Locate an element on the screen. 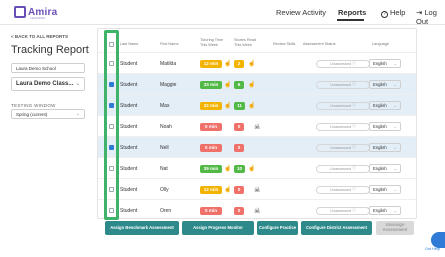  select-all-checkbox is located at coordinates (111, 44).